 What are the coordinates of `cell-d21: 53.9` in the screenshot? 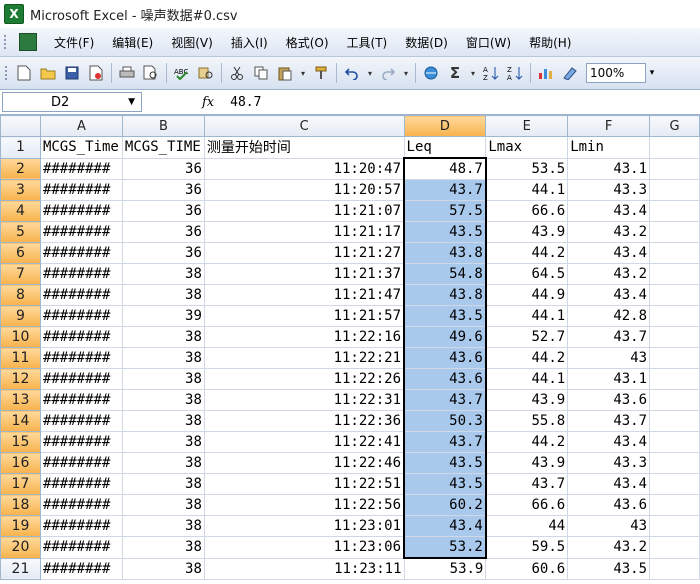 It's located at (445, 568).